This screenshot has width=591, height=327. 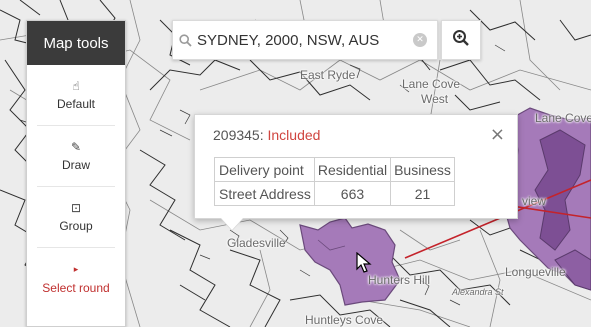 I want to click on search-input, so click(x=303, y=40).